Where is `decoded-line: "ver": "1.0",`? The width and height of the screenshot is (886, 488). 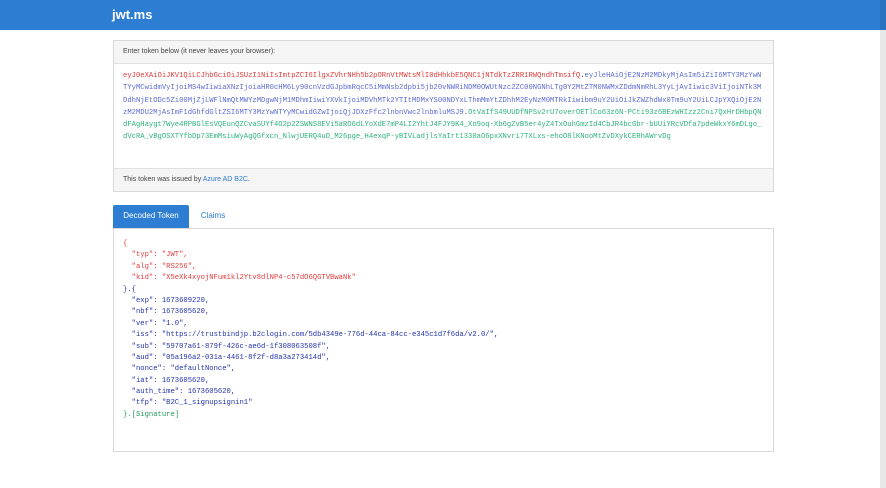
decoded-line: "ver": "1.0", is located at coordinates (155, 323).